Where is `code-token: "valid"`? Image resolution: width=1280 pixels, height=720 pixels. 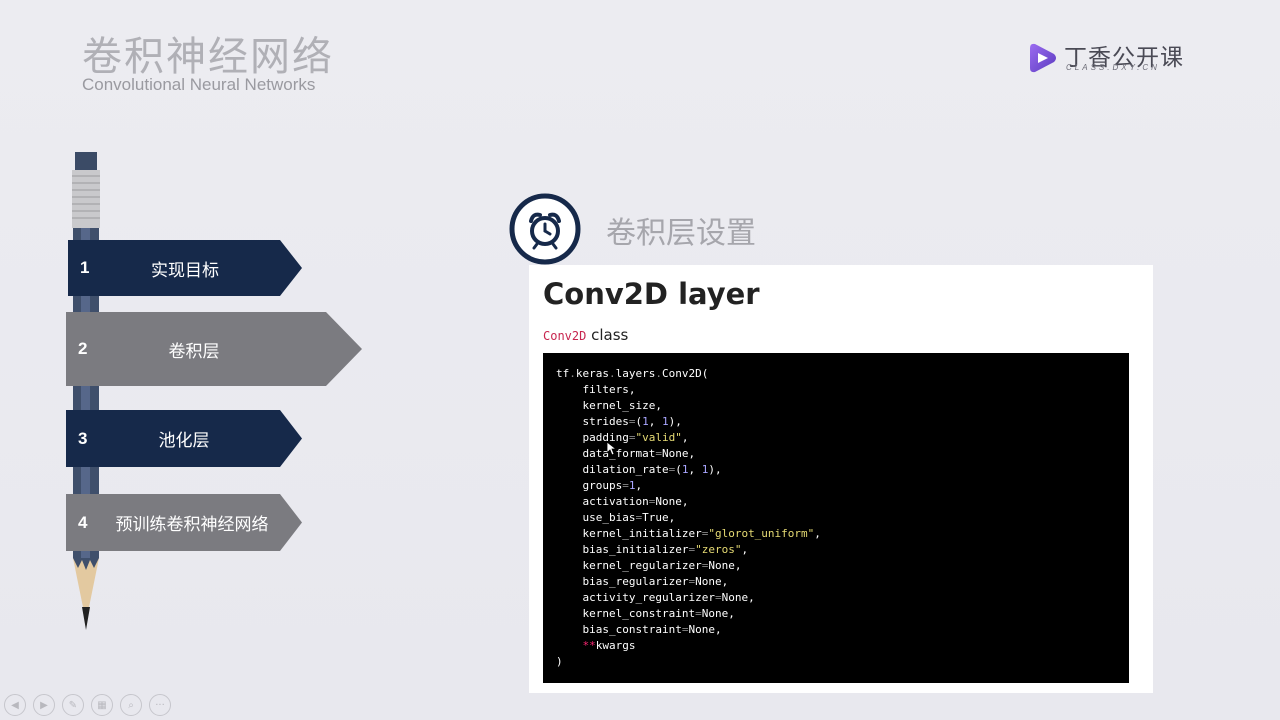
code-token: "valid" is located at coordinates (658, 437).